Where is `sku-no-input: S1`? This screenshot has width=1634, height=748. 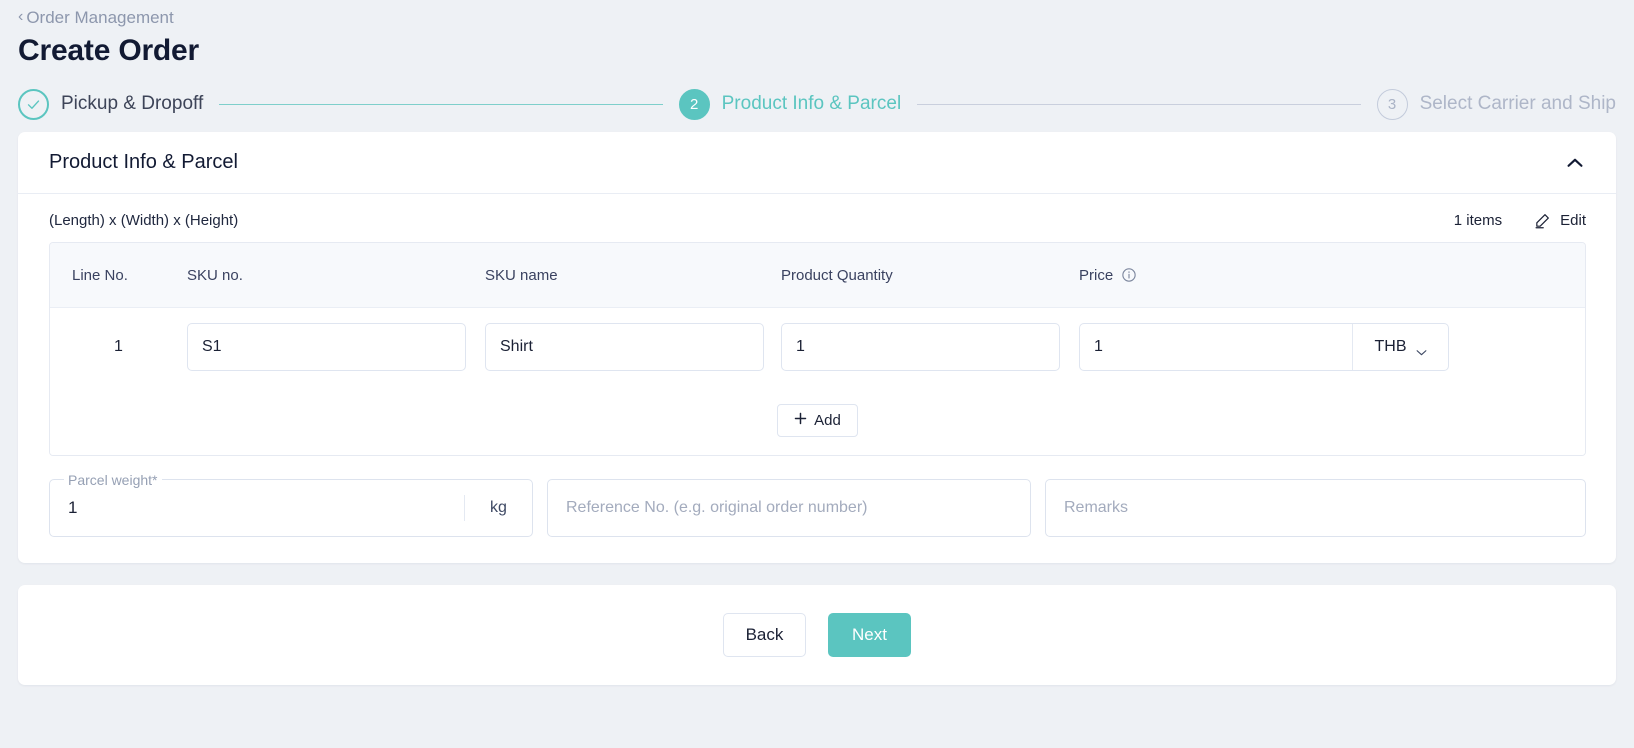 sku-no-input: S1 is located at coordinates (326, 346).